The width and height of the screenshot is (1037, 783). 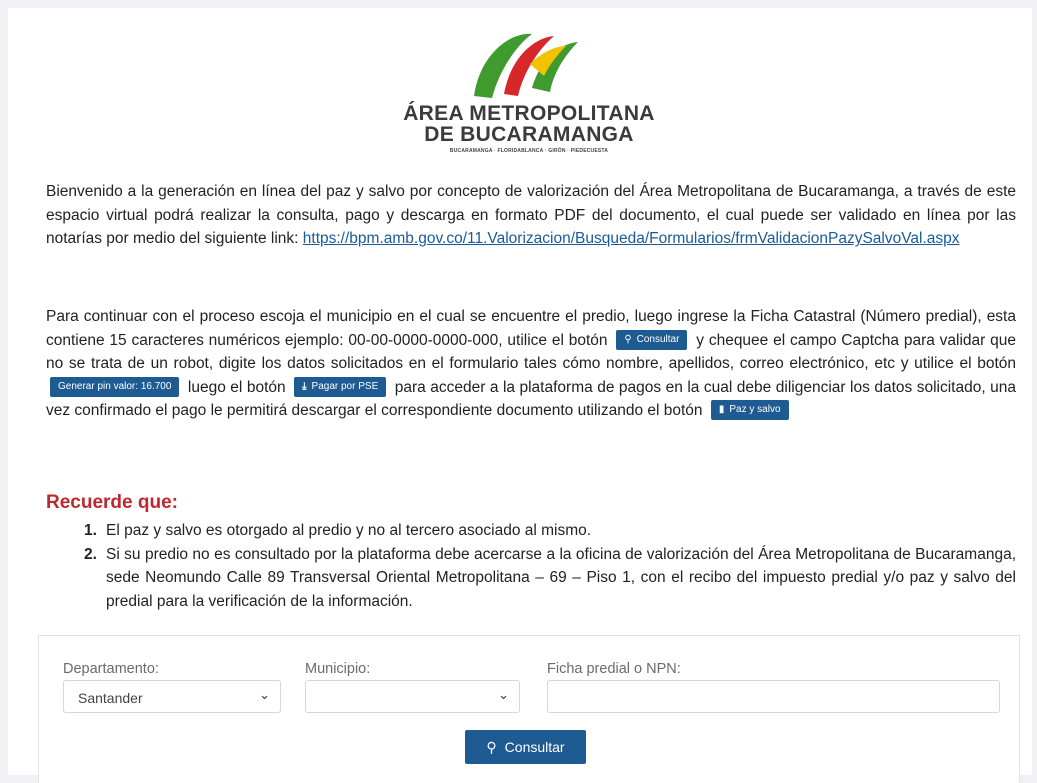 What do you see at coordinates (526, 65) in the screenshot?
I see `logo-mark-icon` at bounding box center [526, 65].